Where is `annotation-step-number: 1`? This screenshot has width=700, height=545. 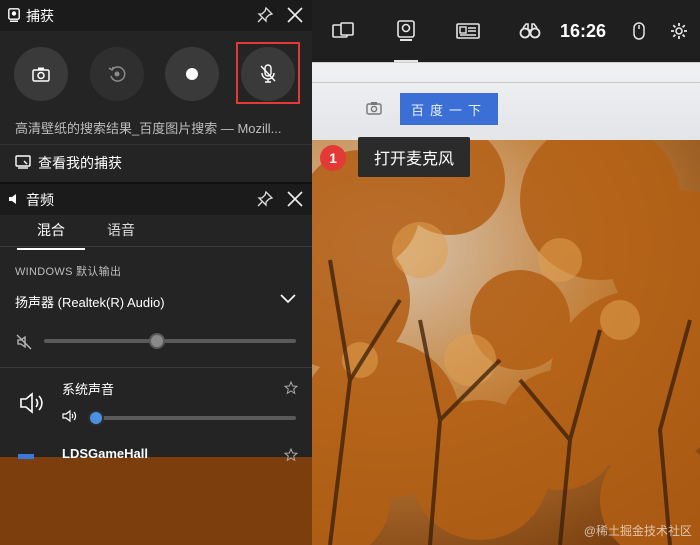
annotation-step-number: 1 is located at coordinates (333, 158).